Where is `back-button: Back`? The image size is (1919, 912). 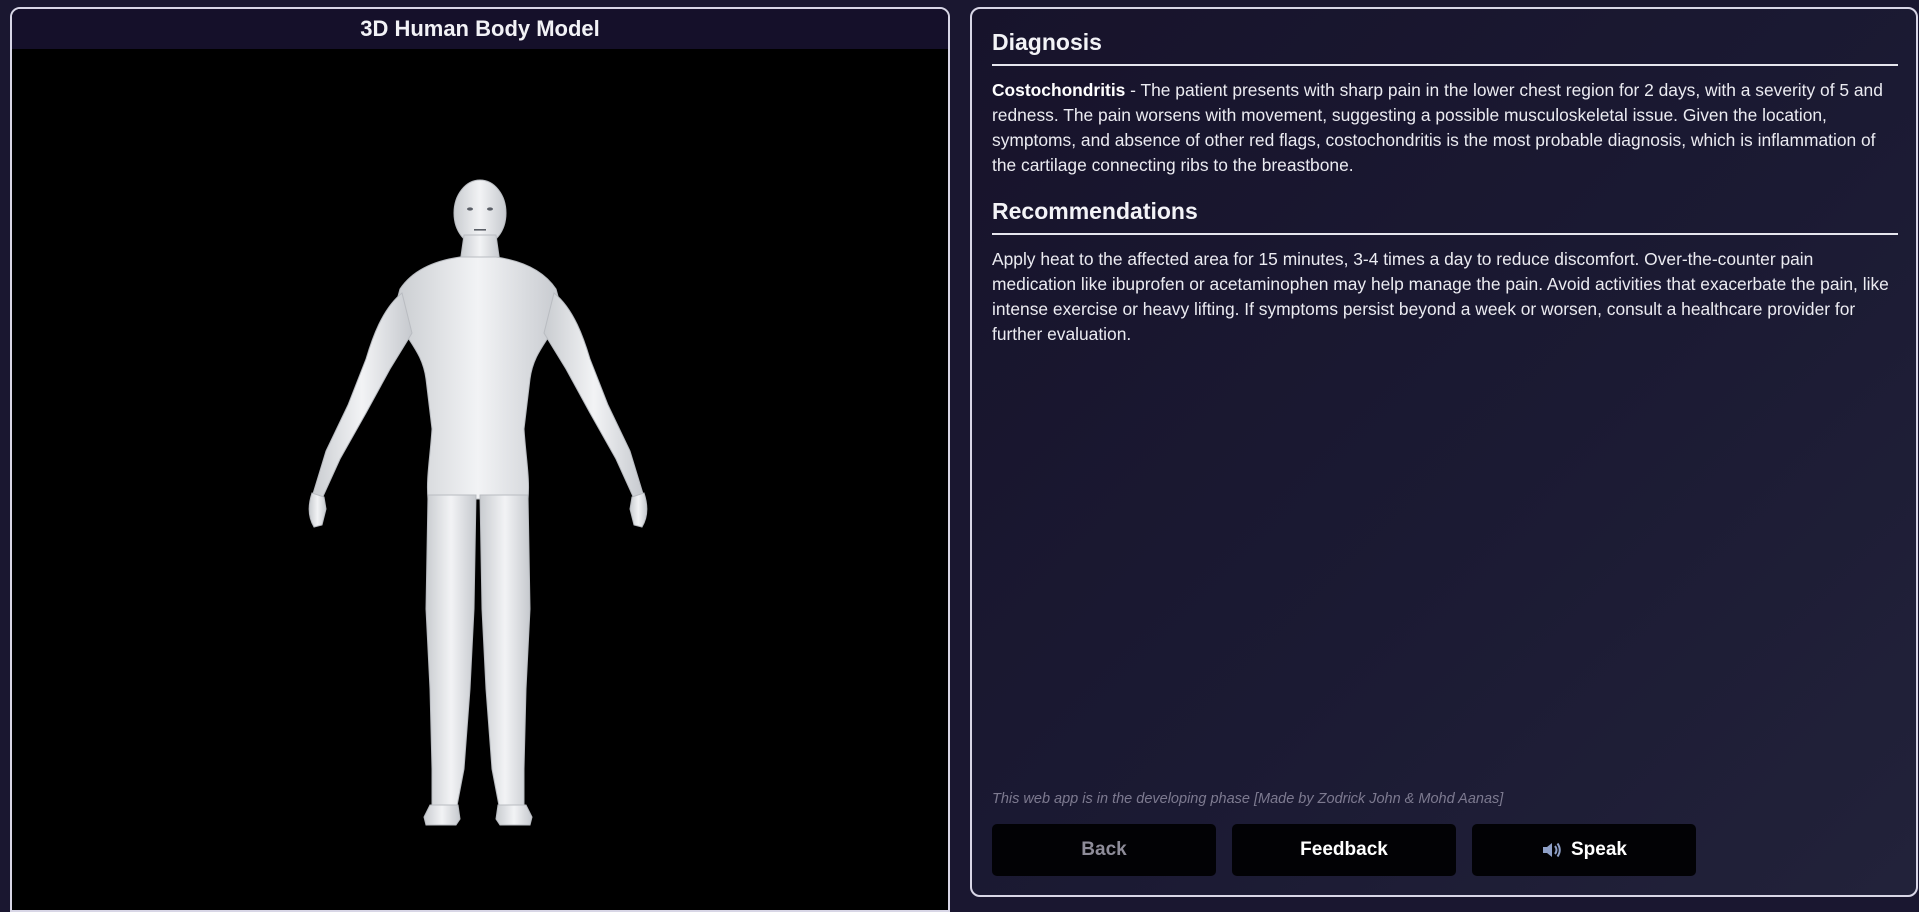
back-button: Back is located at coordinates (1104, 850).